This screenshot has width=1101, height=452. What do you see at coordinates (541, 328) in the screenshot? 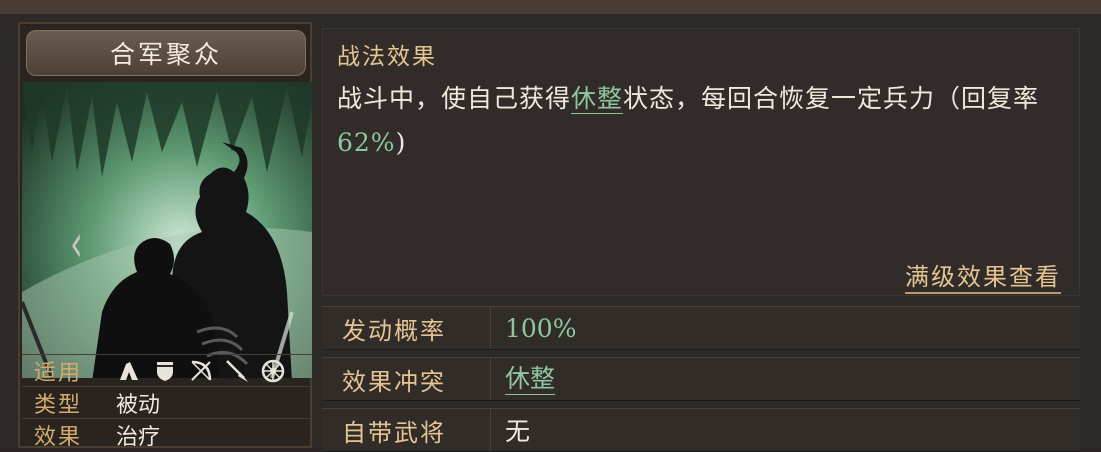
I see `trigger-rate-value: 100%` at bounding box center [541, 328].